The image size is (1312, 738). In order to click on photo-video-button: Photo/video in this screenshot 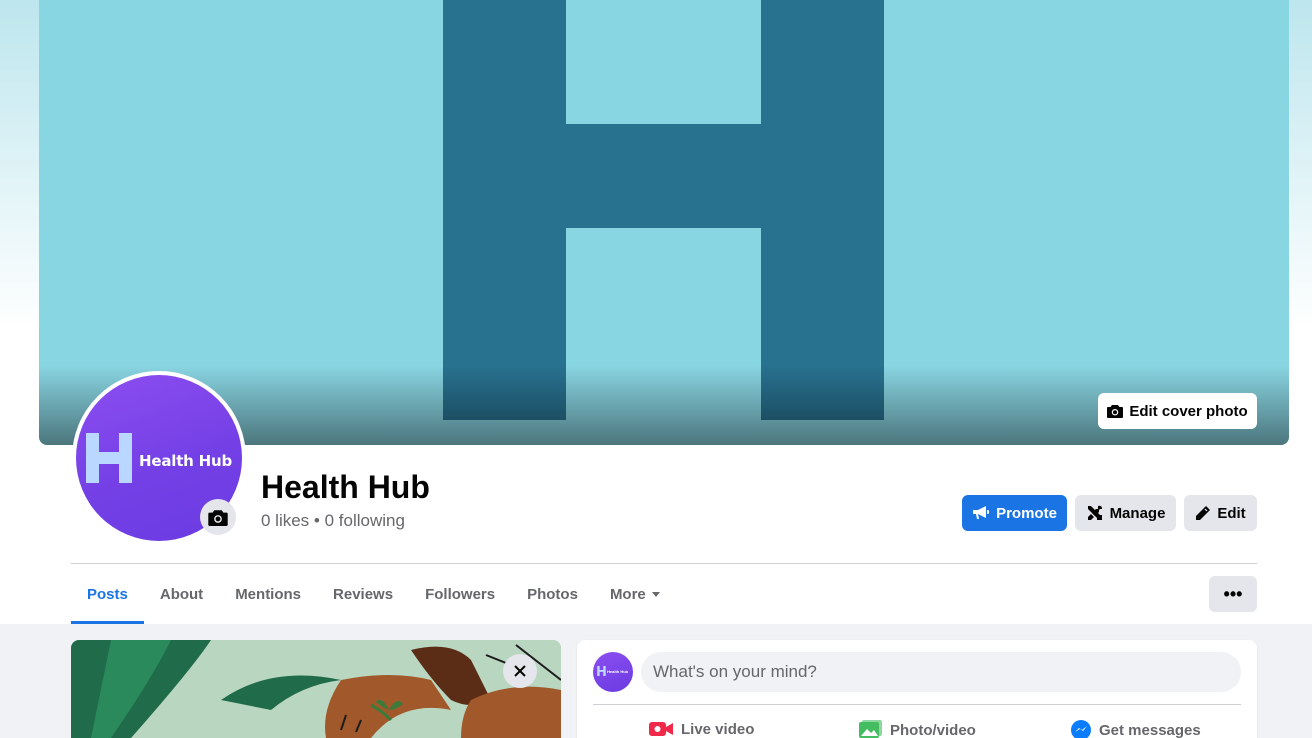, I will do `click(917, 729)`.